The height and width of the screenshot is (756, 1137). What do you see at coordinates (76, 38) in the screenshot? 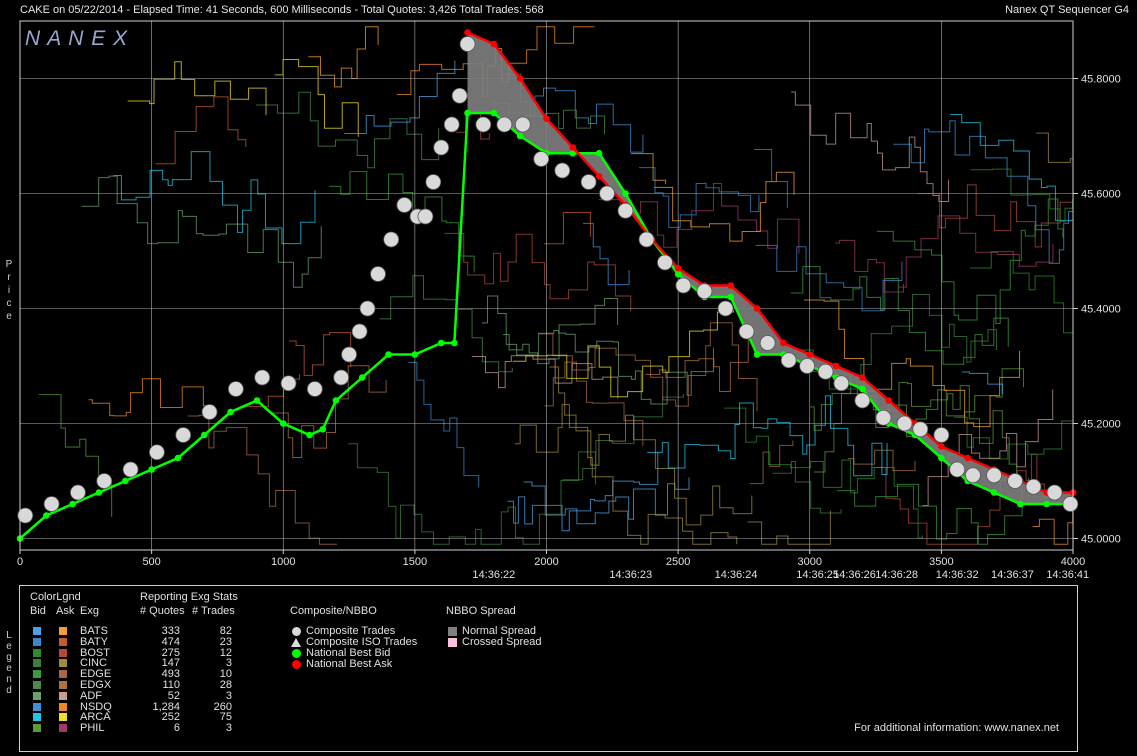
I see `nanex-brand-logo: N A N E X` at bounding box center [76, 38].